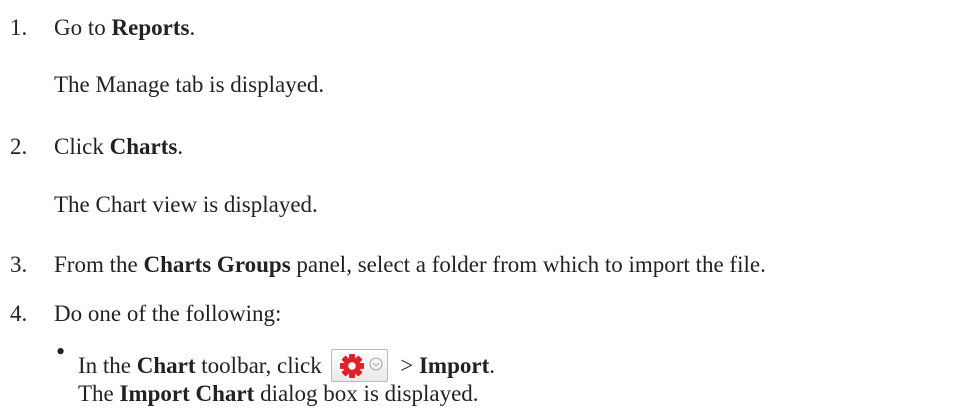 The width and height of the screenshot is (977, 417). I want to click on step-number: 1., so click(19, 27).